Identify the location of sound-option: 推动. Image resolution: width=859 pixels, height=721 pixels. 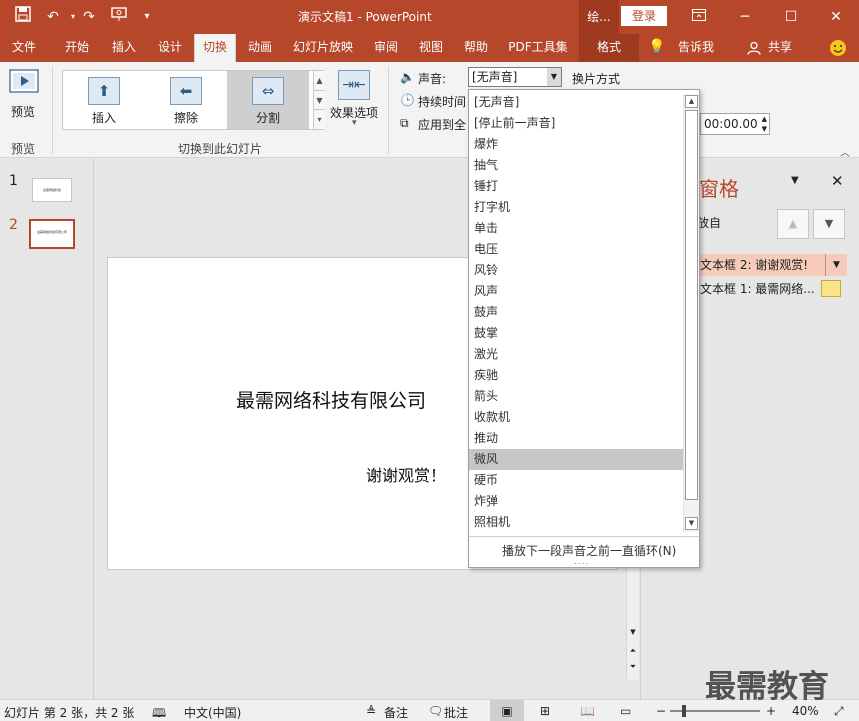
(576, 438).